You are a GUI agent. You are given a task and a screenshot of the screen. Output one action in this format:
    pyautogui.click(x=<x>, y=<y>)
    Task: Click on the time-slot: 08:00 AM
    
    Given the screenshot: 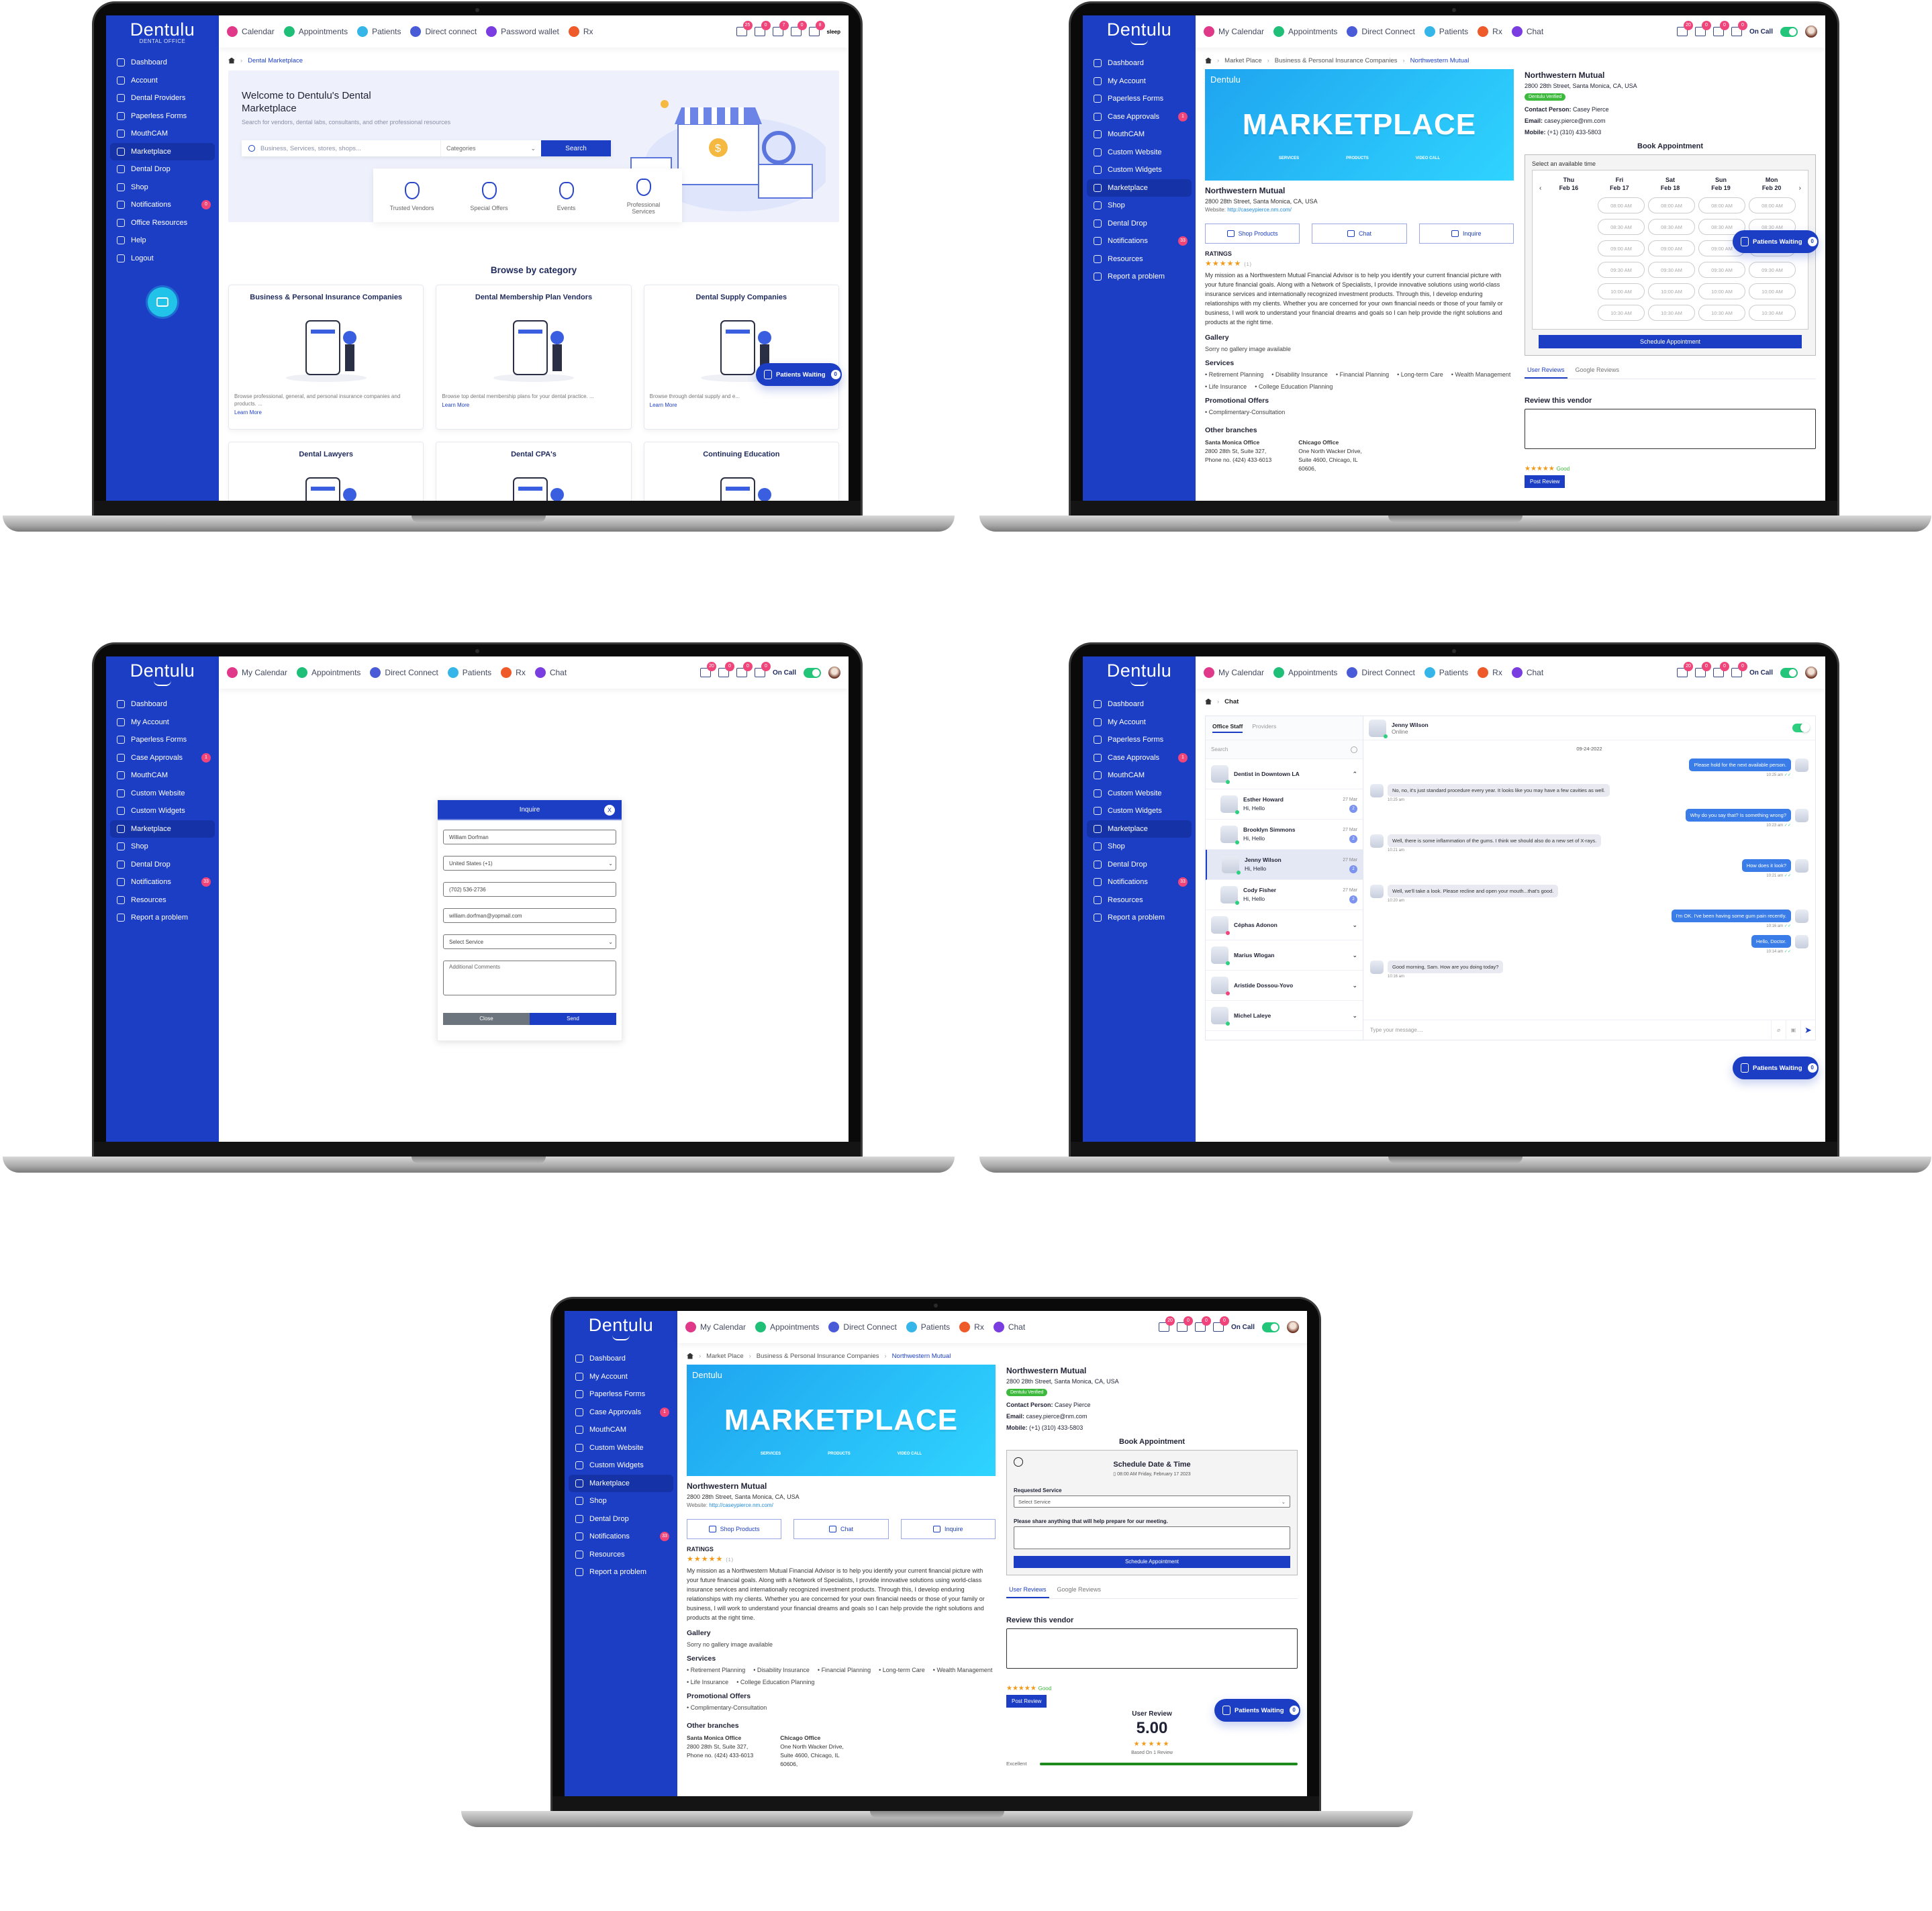 What is the action you would take?
    pyautogui.click(x=1671, y=205)
    